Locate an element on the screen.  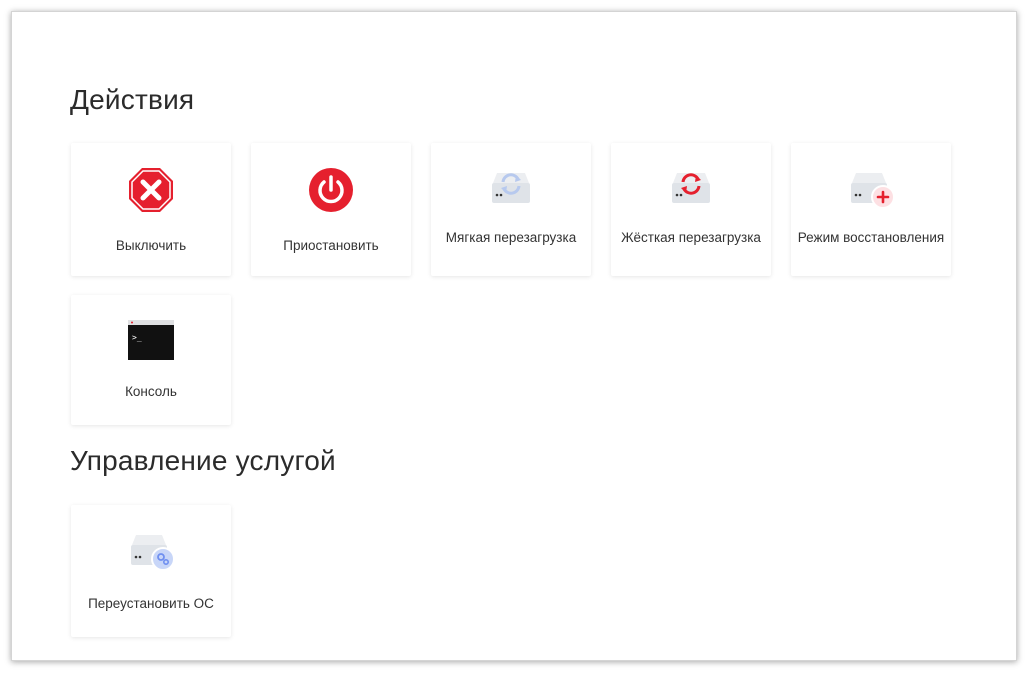
terminal-icon: >_ is located at coordinates (151, 340).